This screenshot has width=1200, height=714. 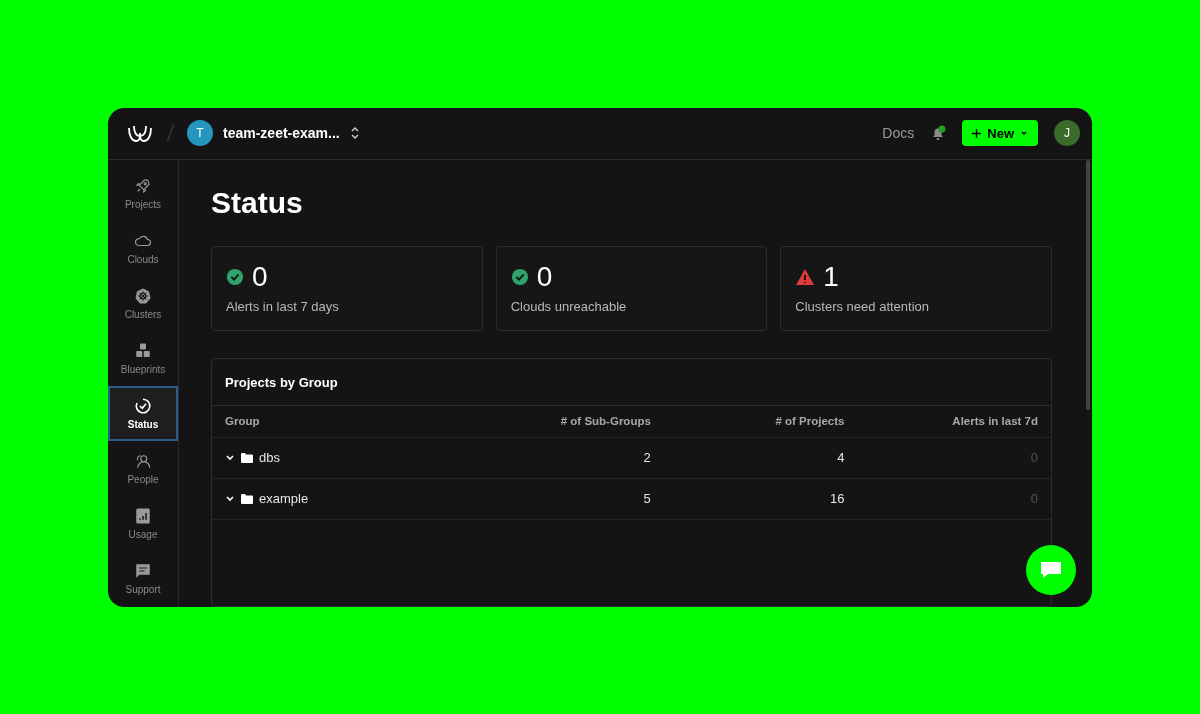 What do you see at coordinates (994, 421) in the screenshot?
I see `column-header: Alerts in last 7d` at bounding box center [994, 421].